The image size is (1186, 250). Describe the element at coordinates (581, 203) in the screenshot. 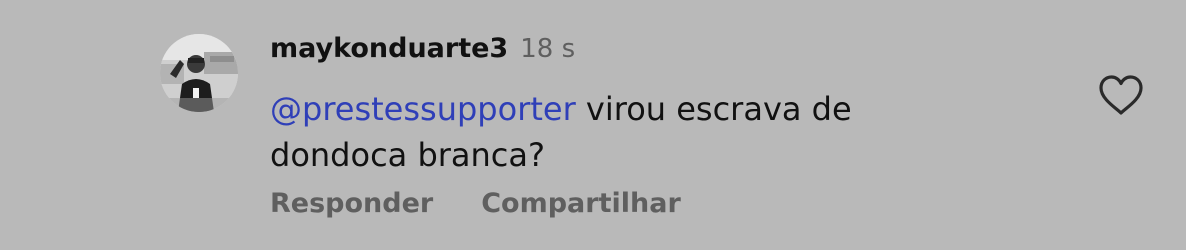

I see `share-button: Compartilhar` at that location.